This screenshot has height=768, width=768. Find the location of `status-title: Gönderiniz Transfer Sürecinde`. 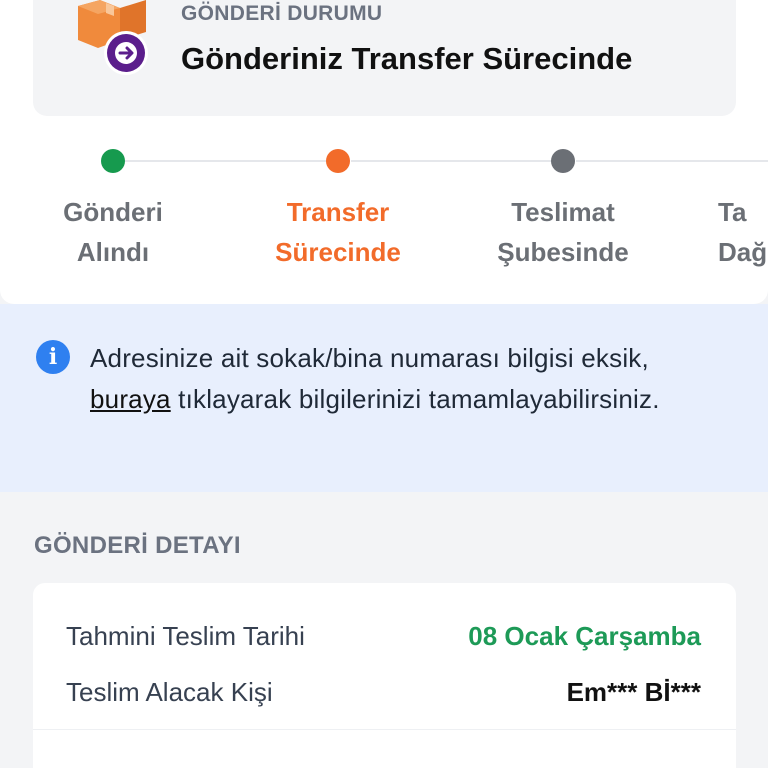

status-title: Gönderiniz Transfer Sürecinde is located at coordinates (407, 58).